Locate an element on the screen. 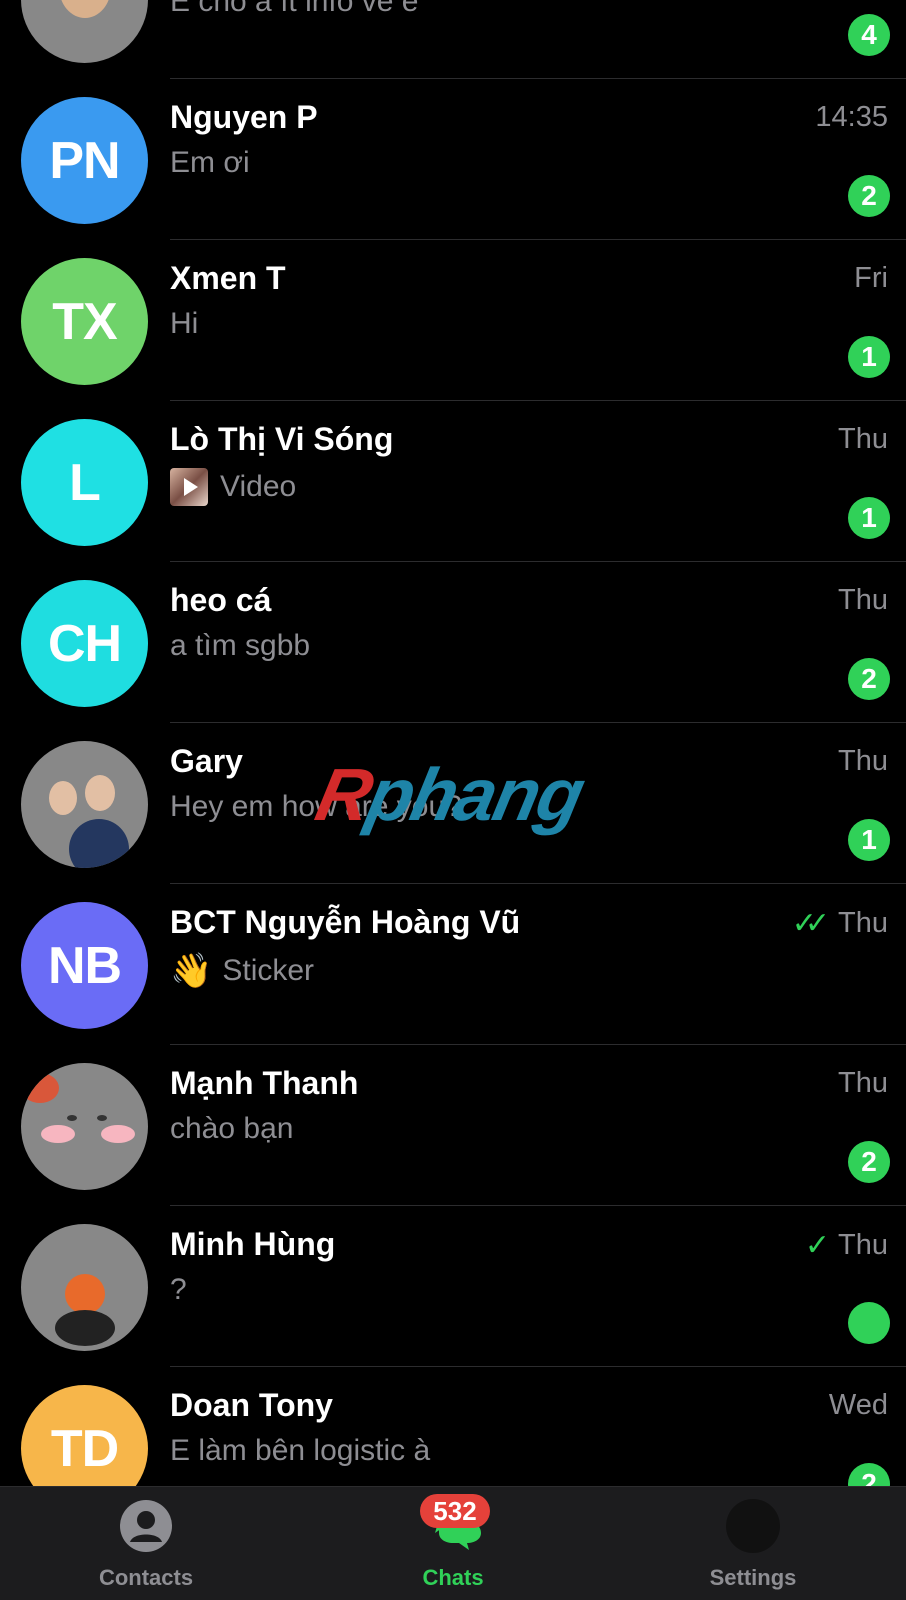  double-check-icon: ✓✓ is located at coordinates (810, 923).